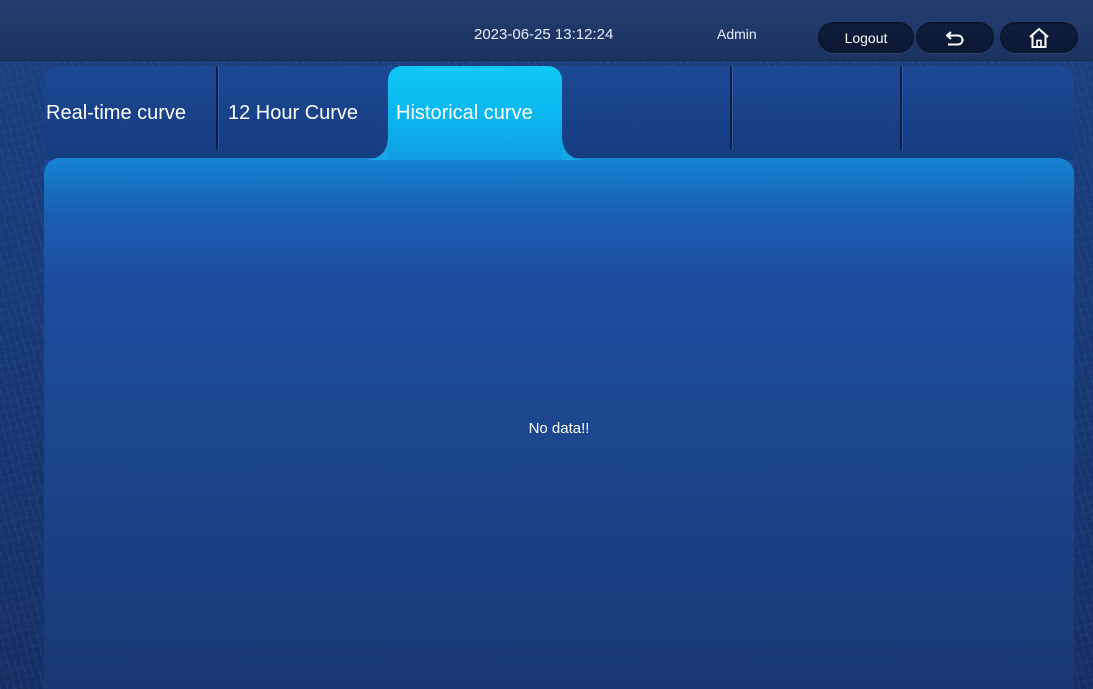  I want to click on tab-12-hour-curve: 12 Hour Curve, so click(308, 113).